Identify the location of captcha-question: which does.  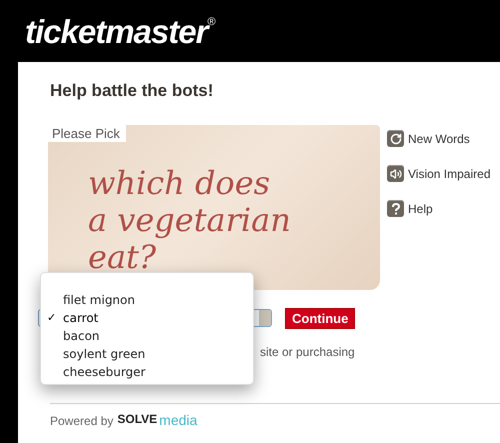
(179, 183).